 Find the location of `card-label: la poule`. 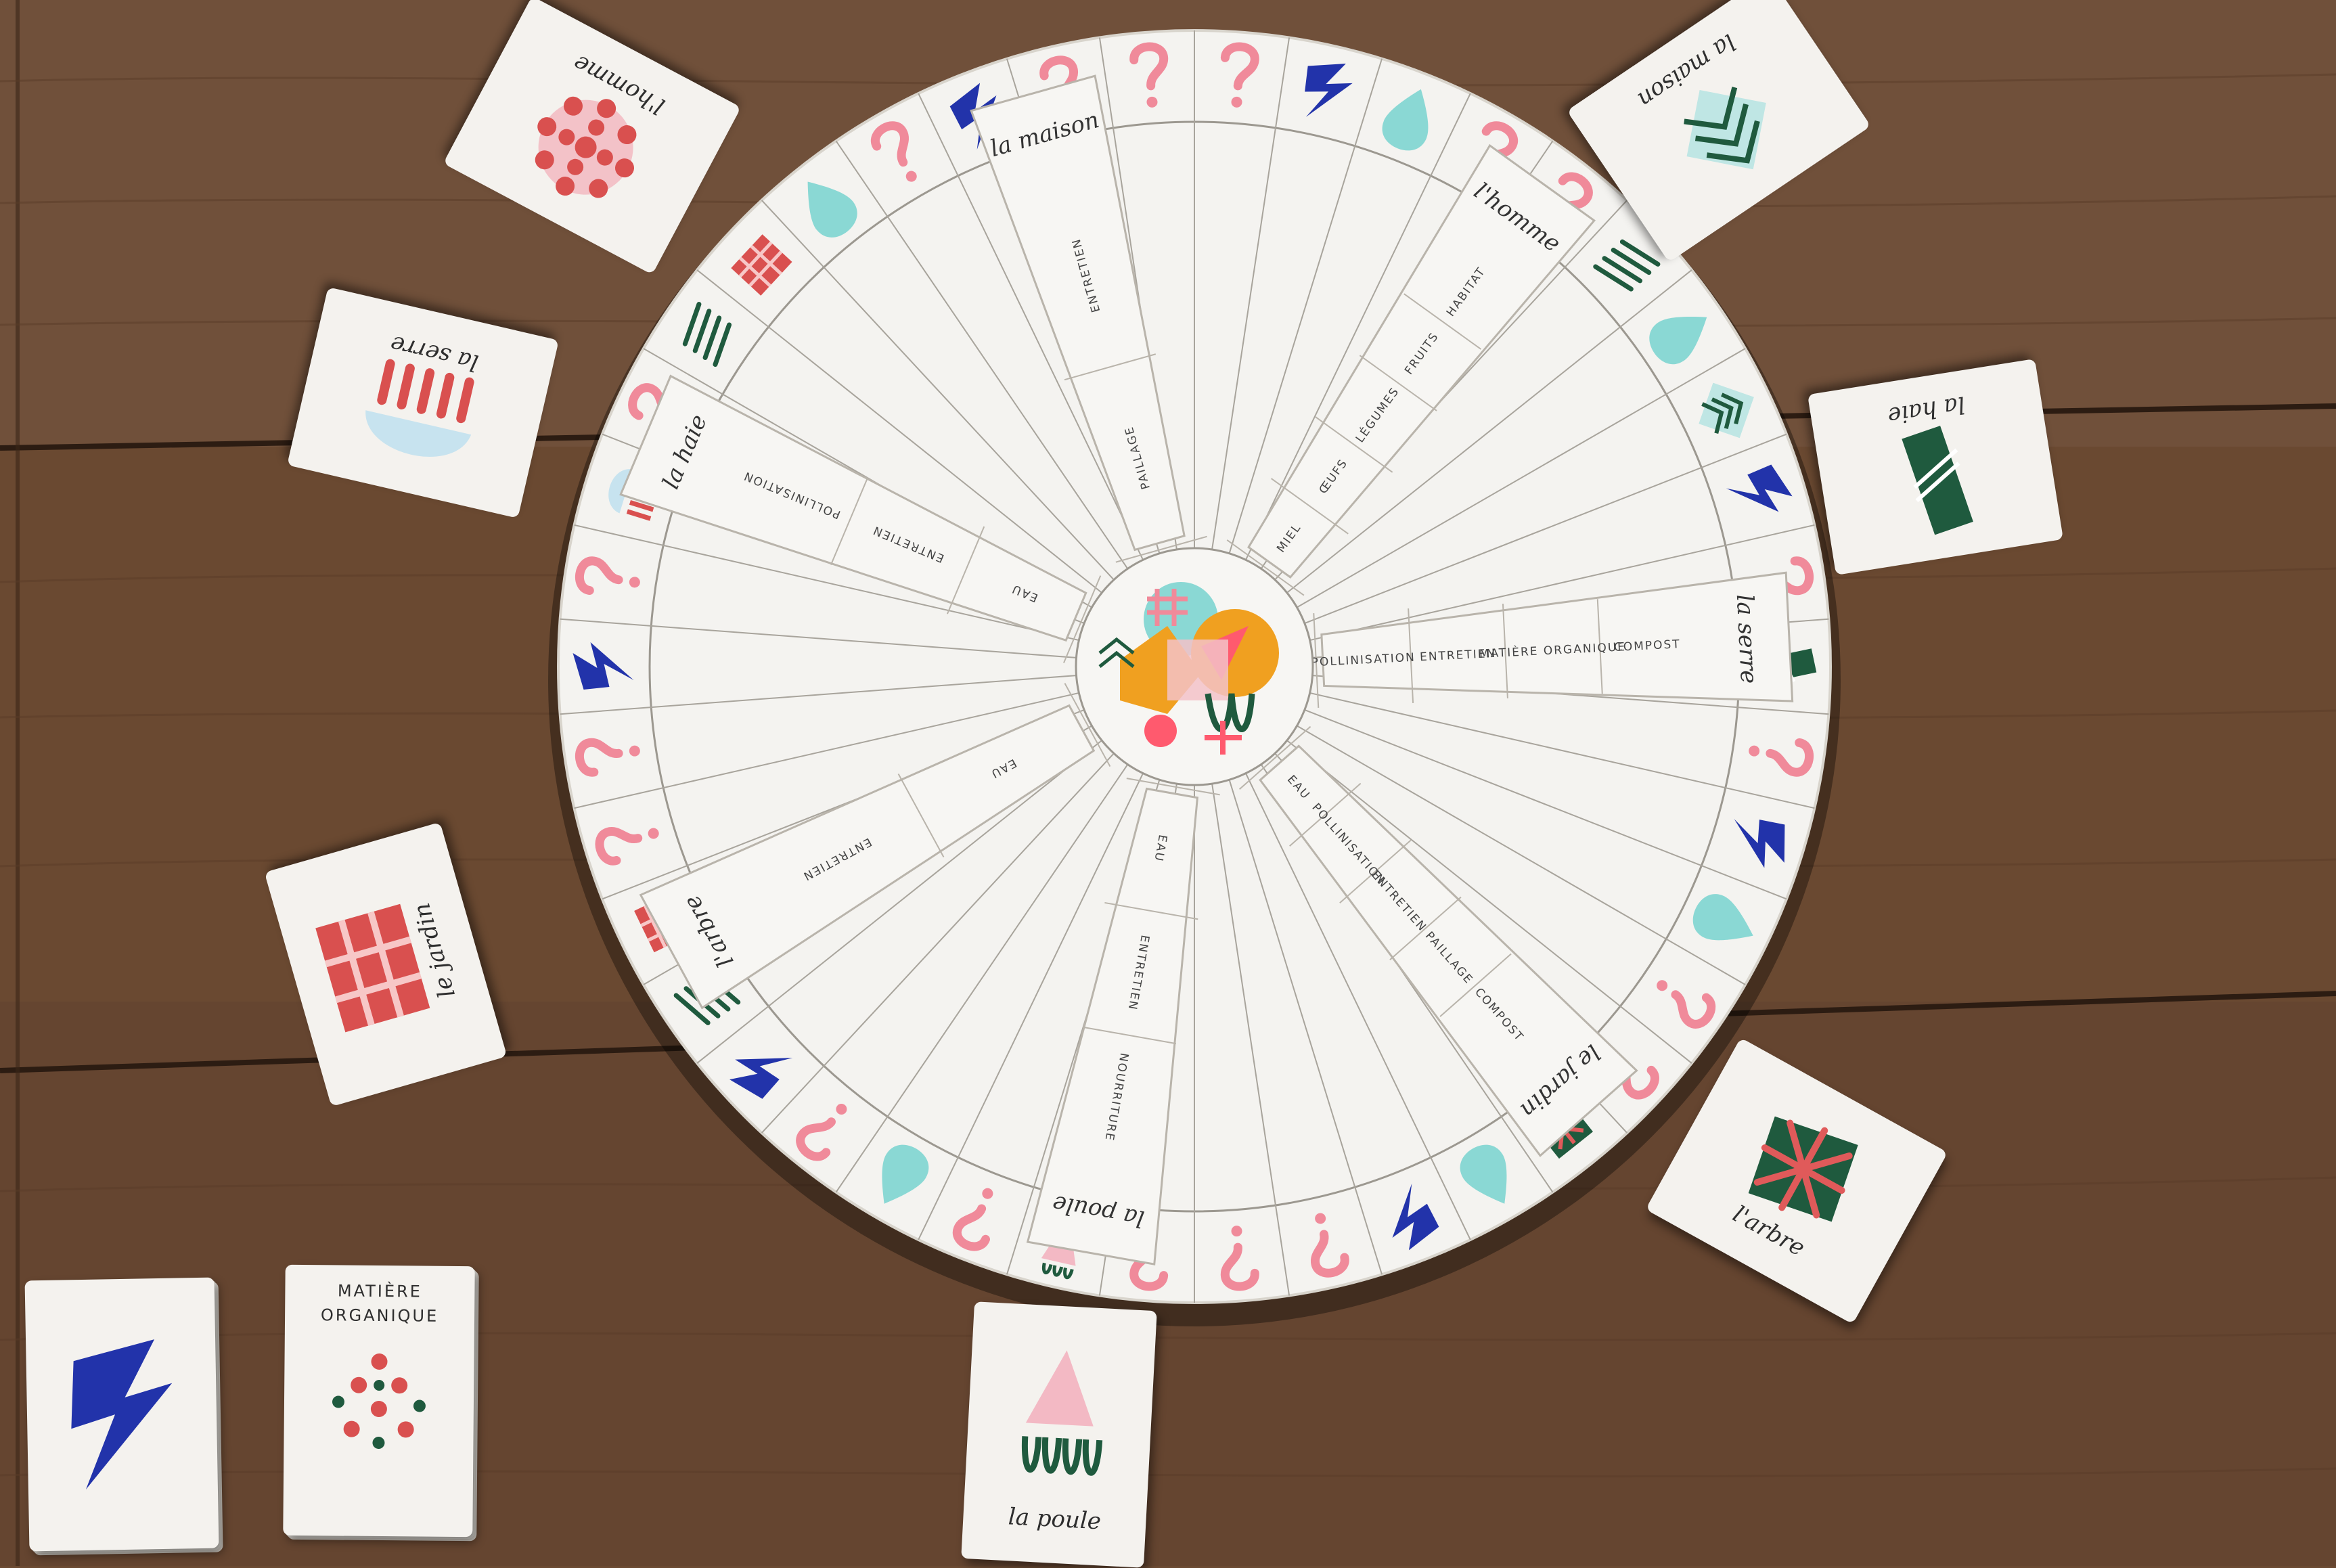

card-label: la poule is located at coordinates (1054, 1519).